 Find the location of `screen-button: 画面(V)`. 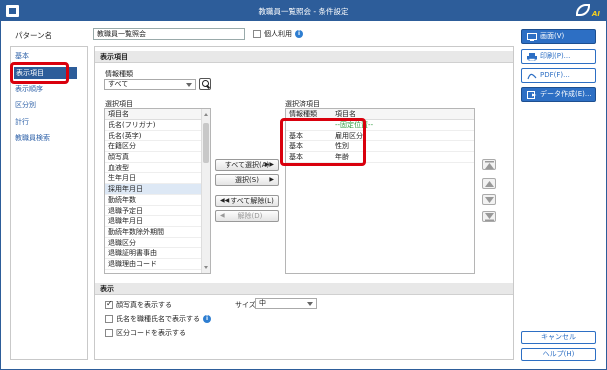

screen-button: 画面(V) is located at coordinates (558, 36).